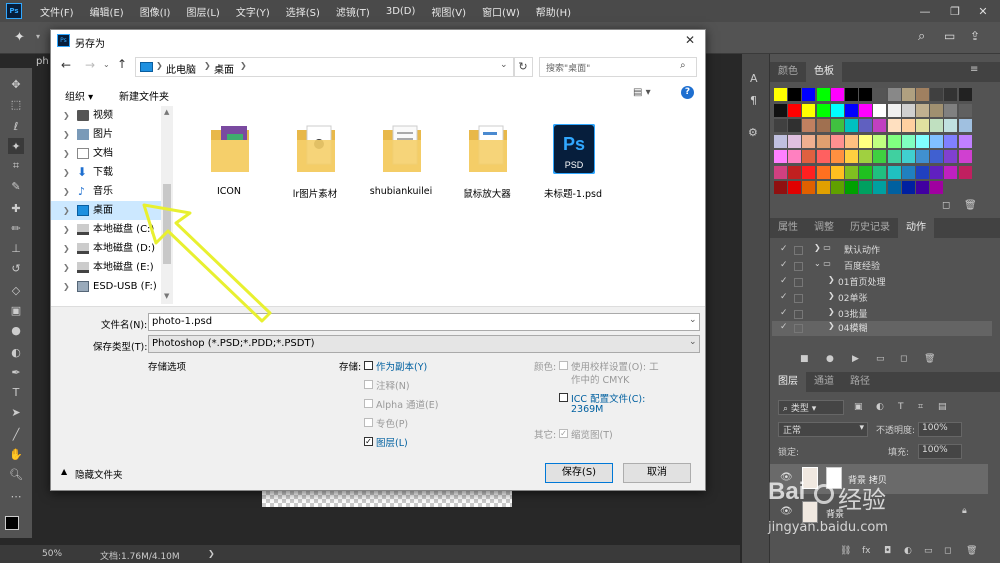 This screenshot has width=1000, height=563. What do you see at coordinates (687, 92) in the screenshot?
I see `help-icon: ?` at bounding box center [687, 92].